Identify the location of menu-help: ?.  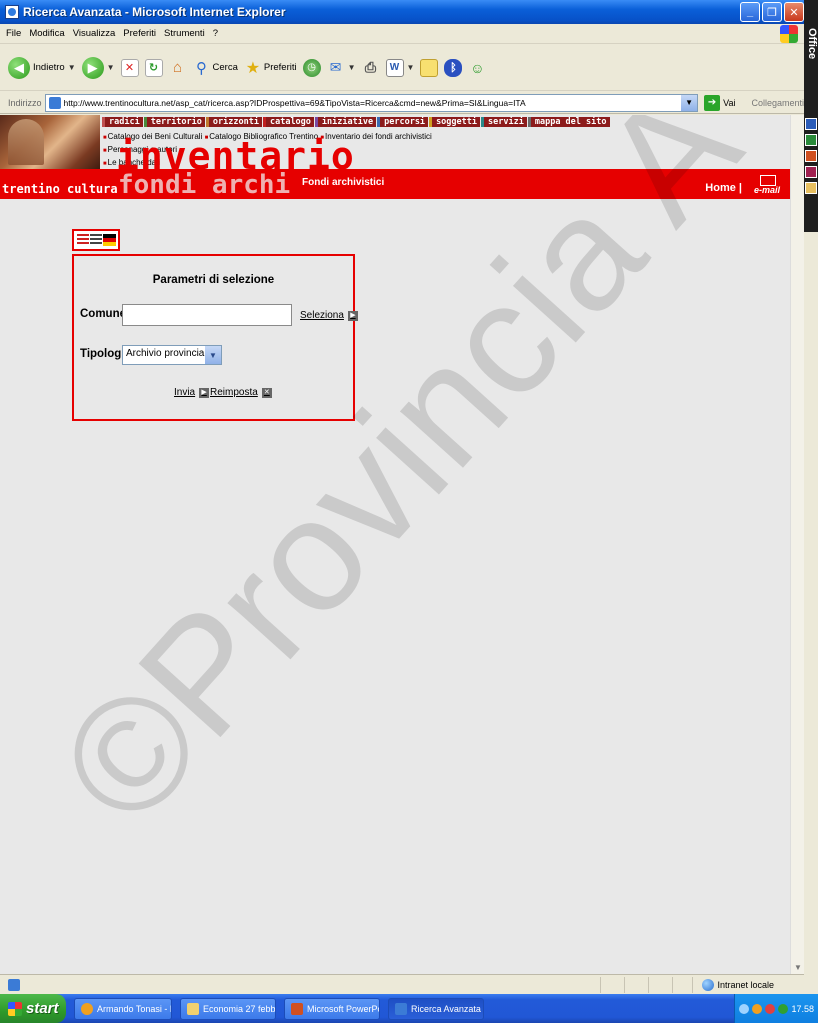
(215, 33).